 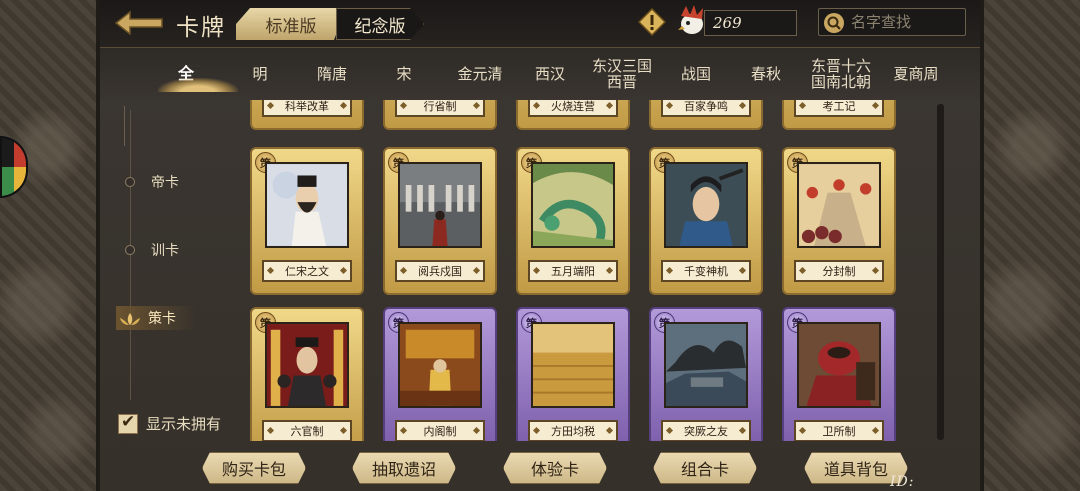 I want to click on card-name: 方田均税, so click(x=573, y=430).